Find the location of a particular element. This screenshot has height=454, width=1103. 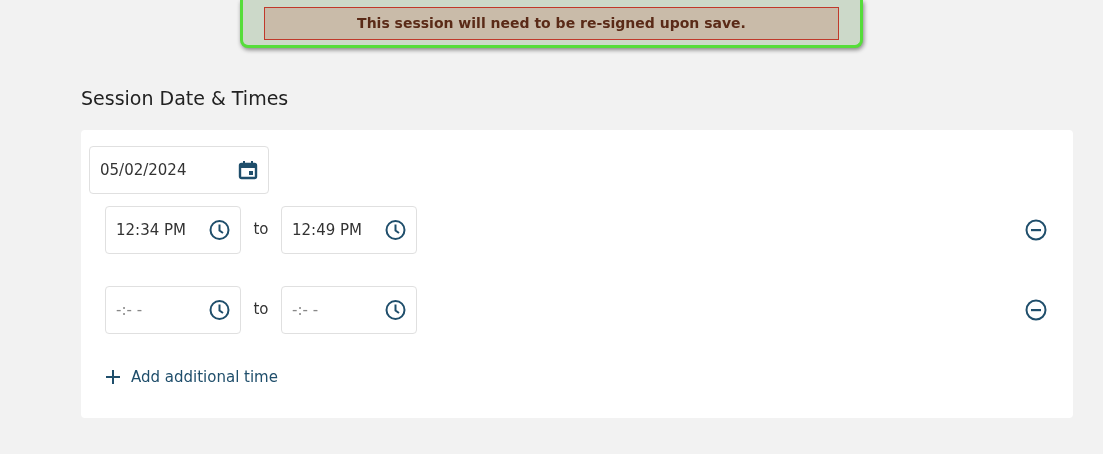

date-field: 05/02/2024 is located at coordinates (179, 169).